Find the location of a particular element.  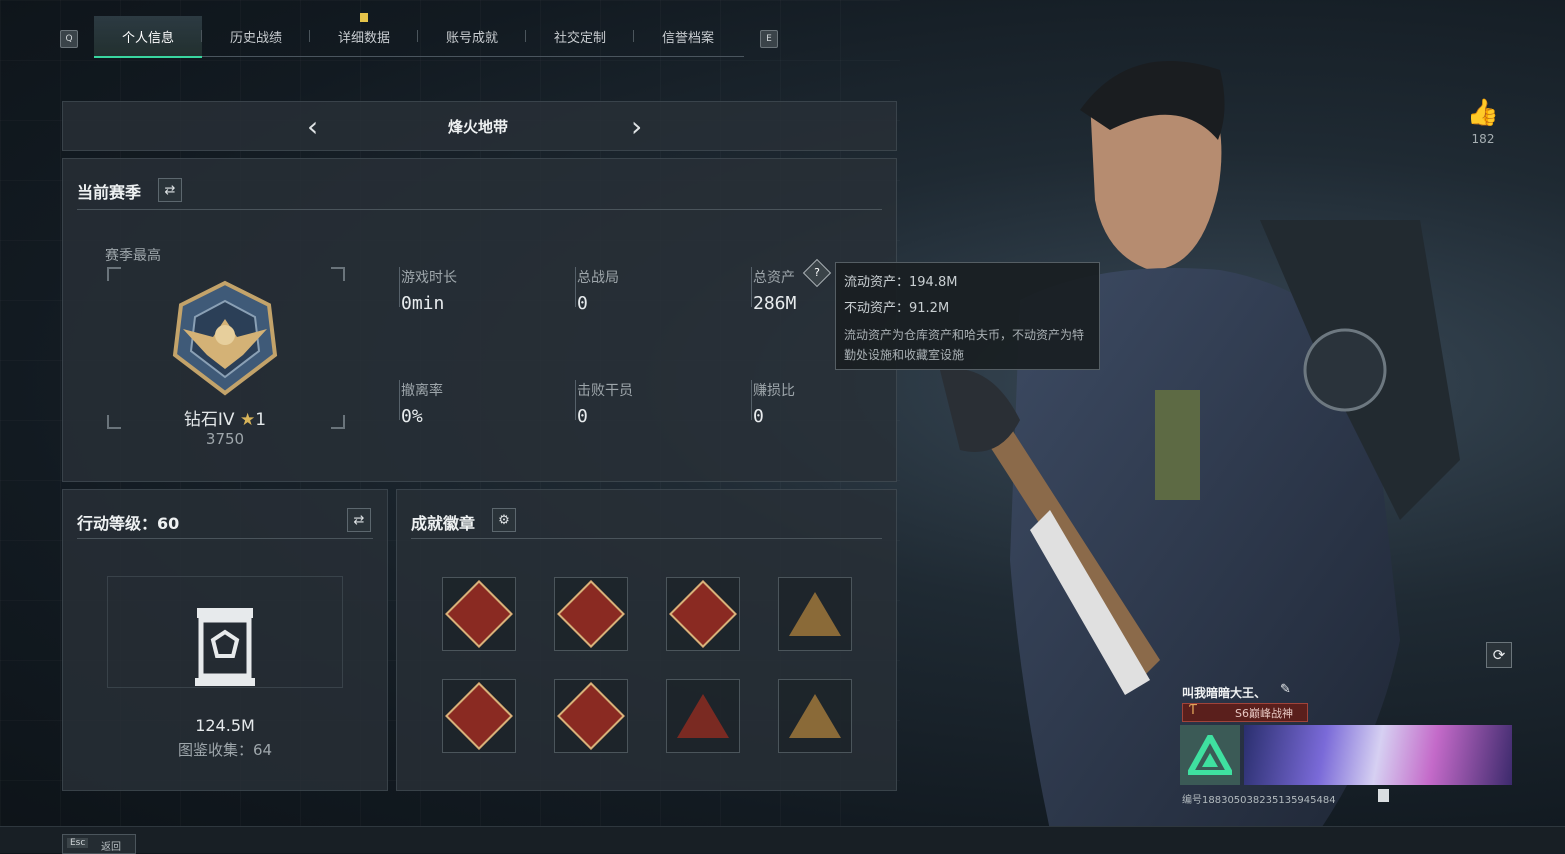

badges-panel: 成就徽章 ⚙ is located at coordinates (646, 640).